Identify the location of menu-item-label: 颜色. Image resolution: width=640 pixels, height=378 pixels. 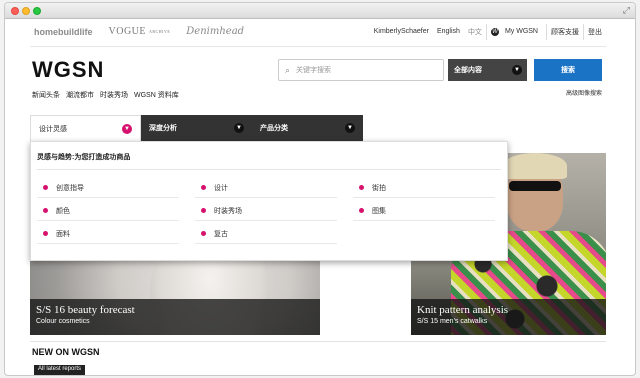
(63, 211).